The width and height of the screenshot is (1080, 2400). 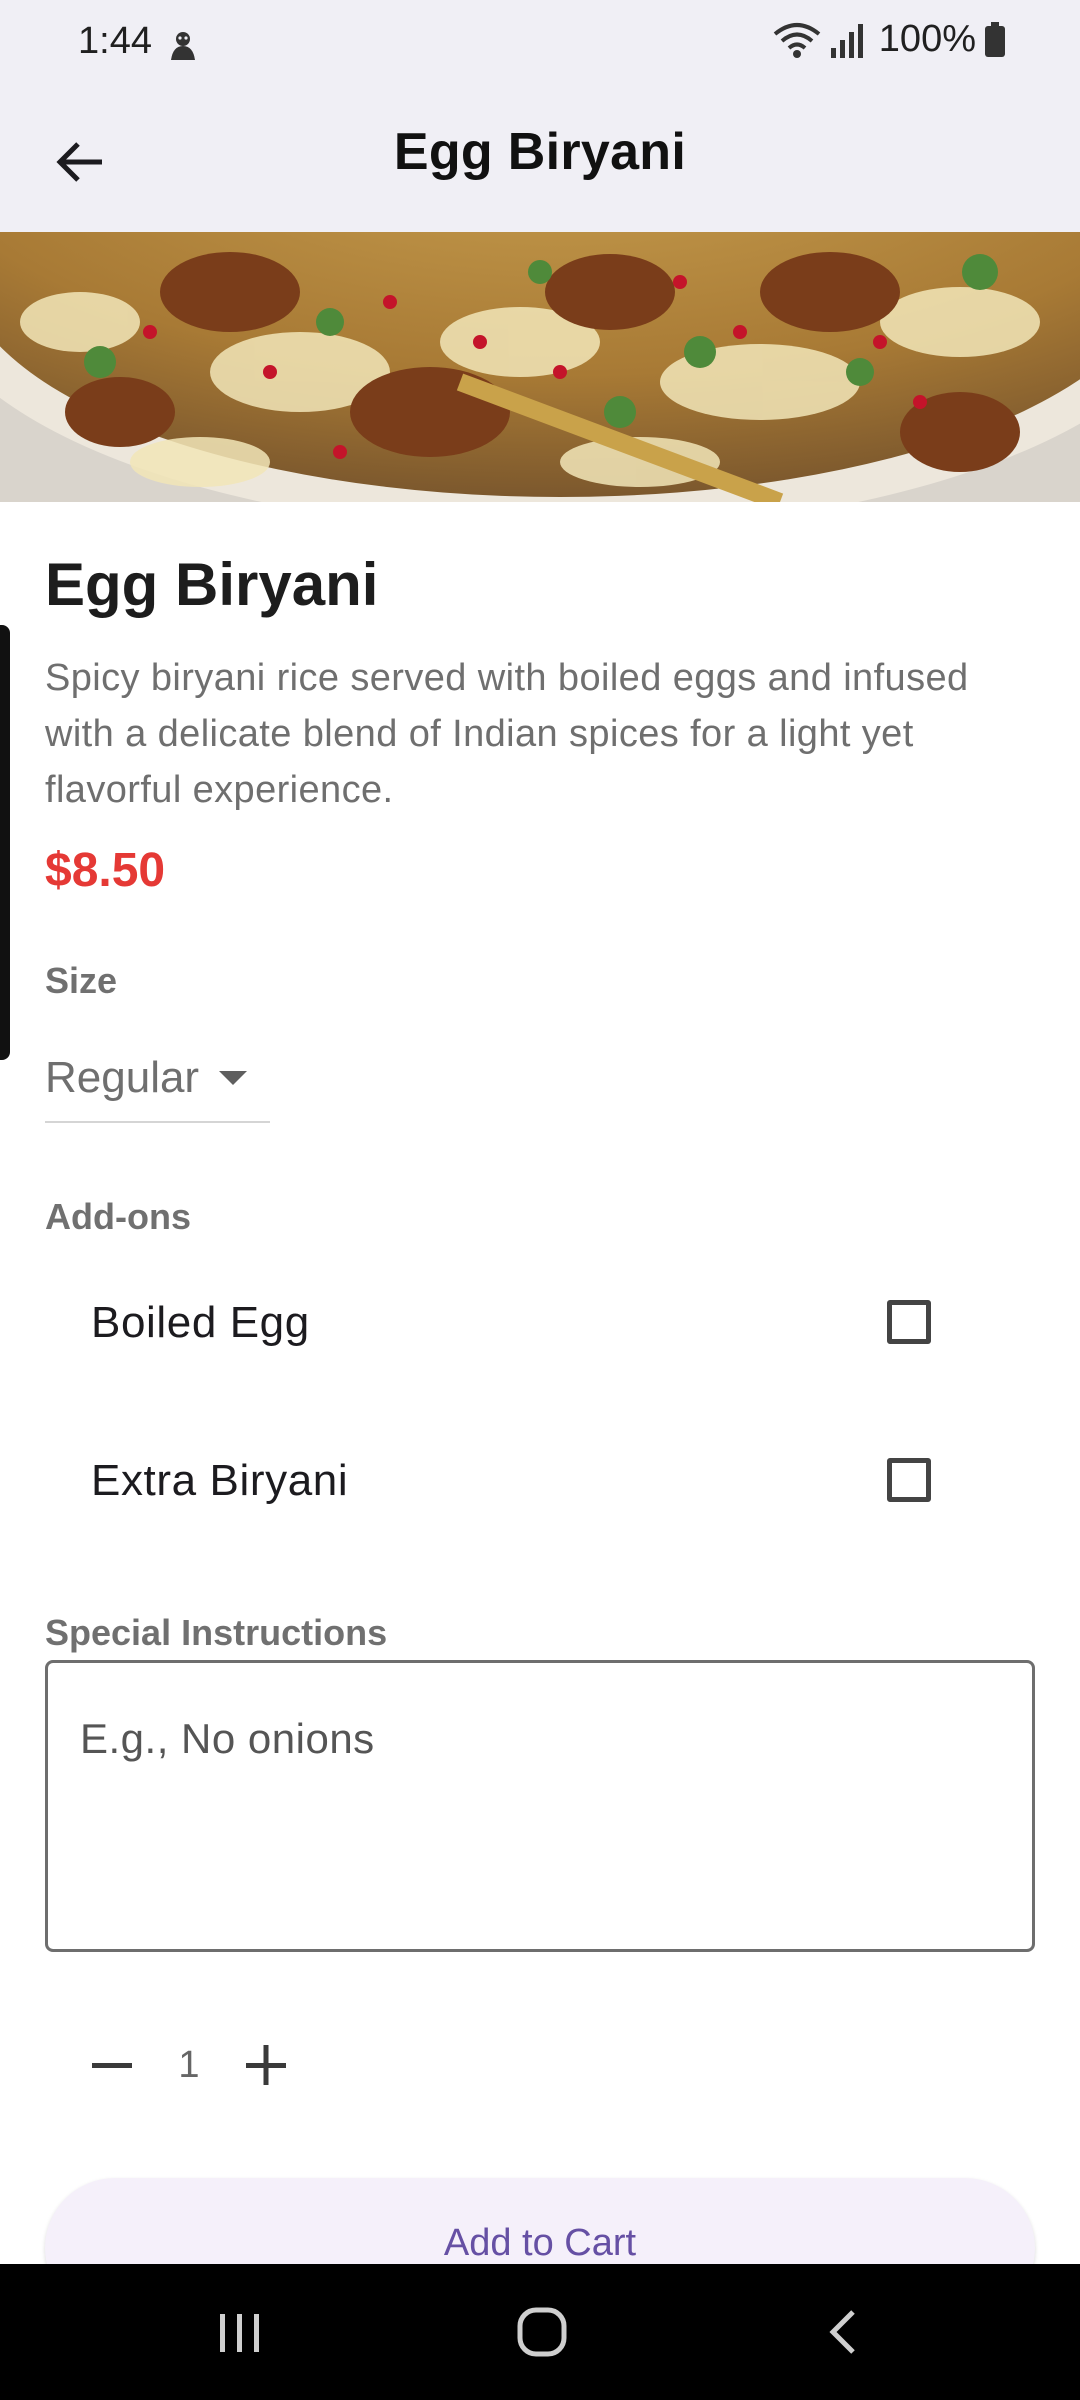 I want to click on biryani-photo, so click(x=540, y=367).